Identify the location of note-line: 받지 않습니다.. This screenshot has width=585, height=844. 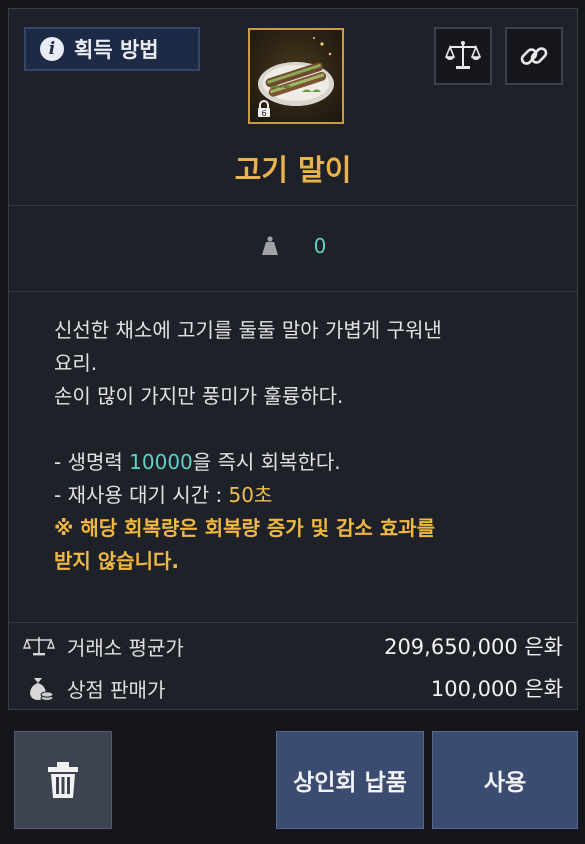
(116, 561).